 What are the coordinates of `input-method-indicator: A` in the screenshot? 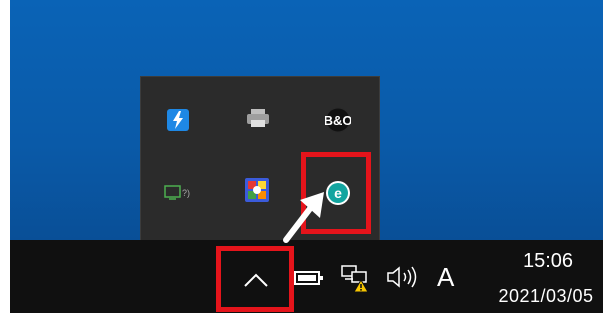 It's located at (445, 277).